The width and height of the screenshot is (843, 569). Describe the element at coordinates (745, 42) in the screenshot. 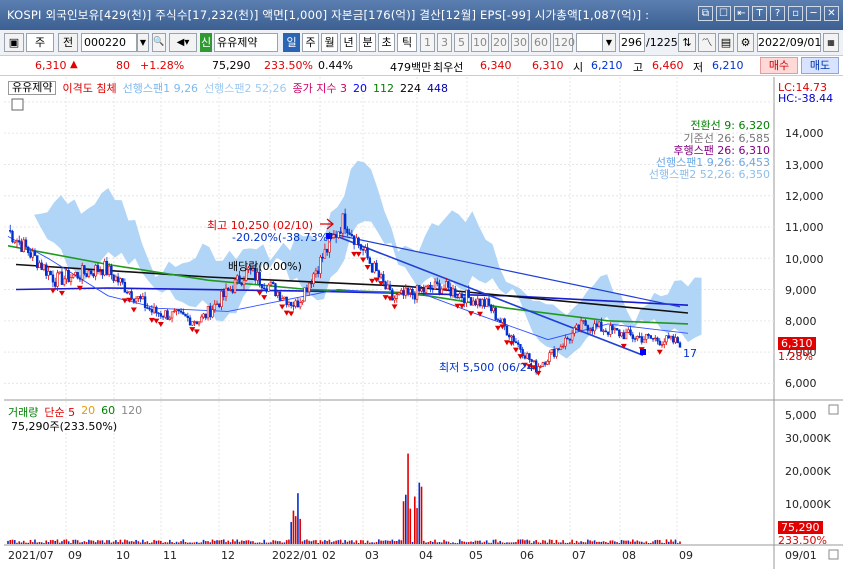

I see `settings-gear-icon: ⚙` at that location.